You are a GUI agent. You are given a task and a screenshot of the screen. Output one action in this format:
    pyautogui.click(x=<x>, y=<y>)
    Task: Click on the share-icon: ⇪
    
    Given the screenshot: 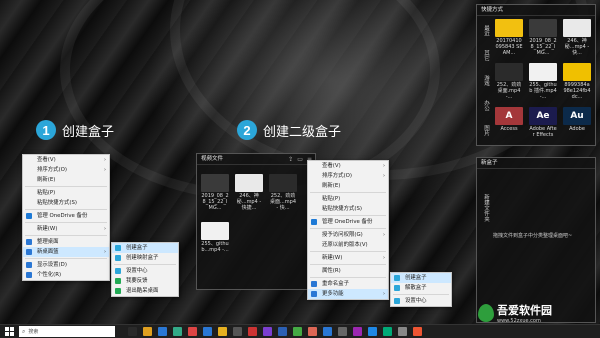 What is the action you would take?
    pyautogui.click(x=290, y=159)
    